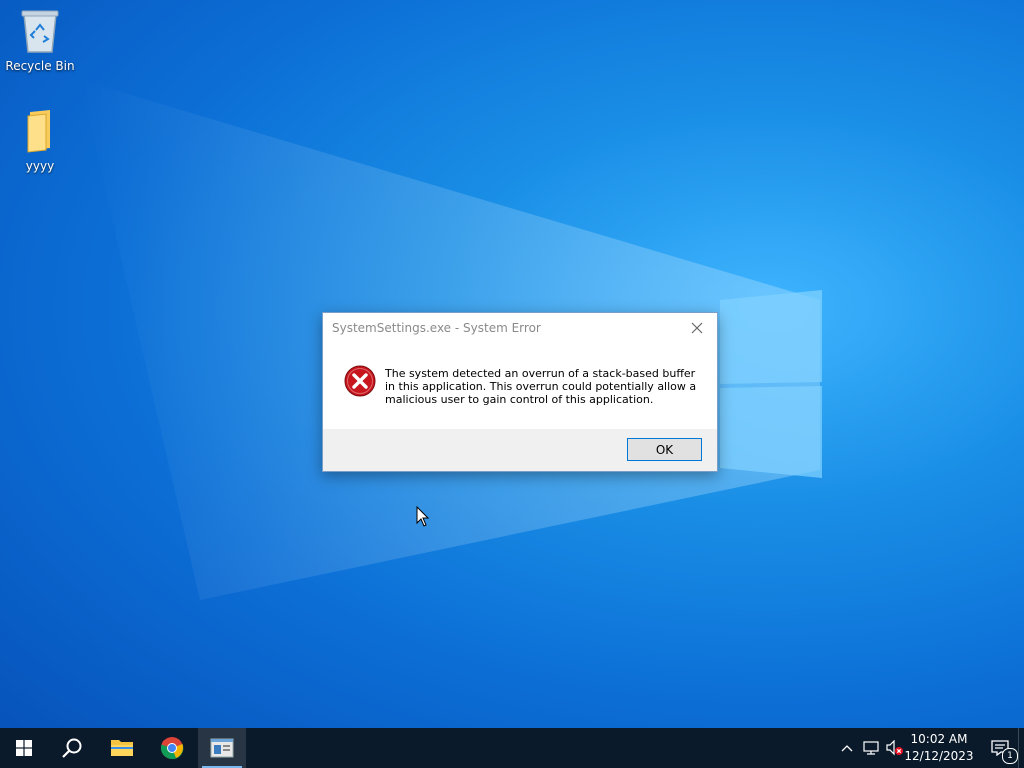 The width and height of the screenshot is (1024, 768). Describe the element at coordinates (423, 516) in the screenshot. I see `mouse-cursor-icon` at that location.